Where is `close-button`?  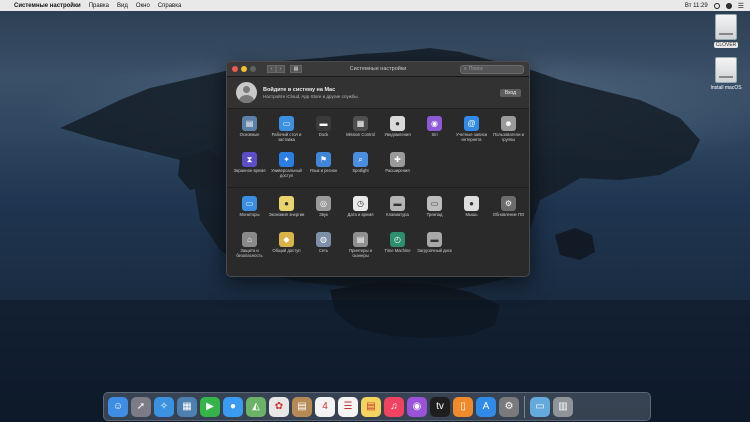 close-button is located at coordinates (235, 69).